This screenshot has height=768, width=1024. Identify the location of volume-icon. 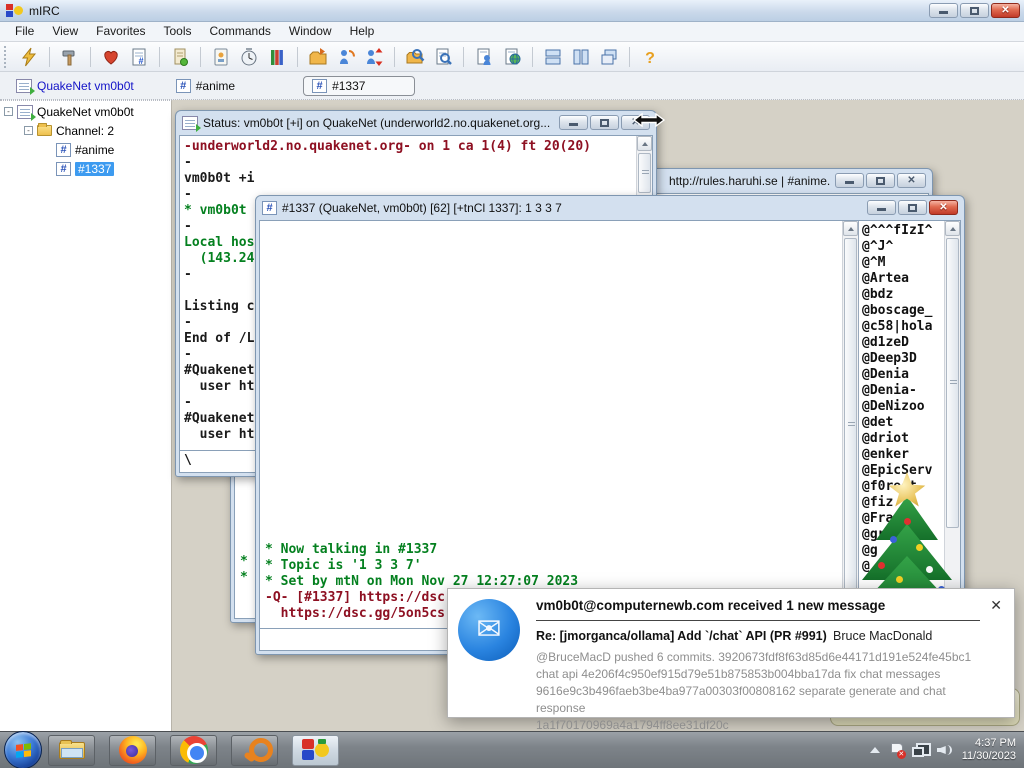
(945, 750).